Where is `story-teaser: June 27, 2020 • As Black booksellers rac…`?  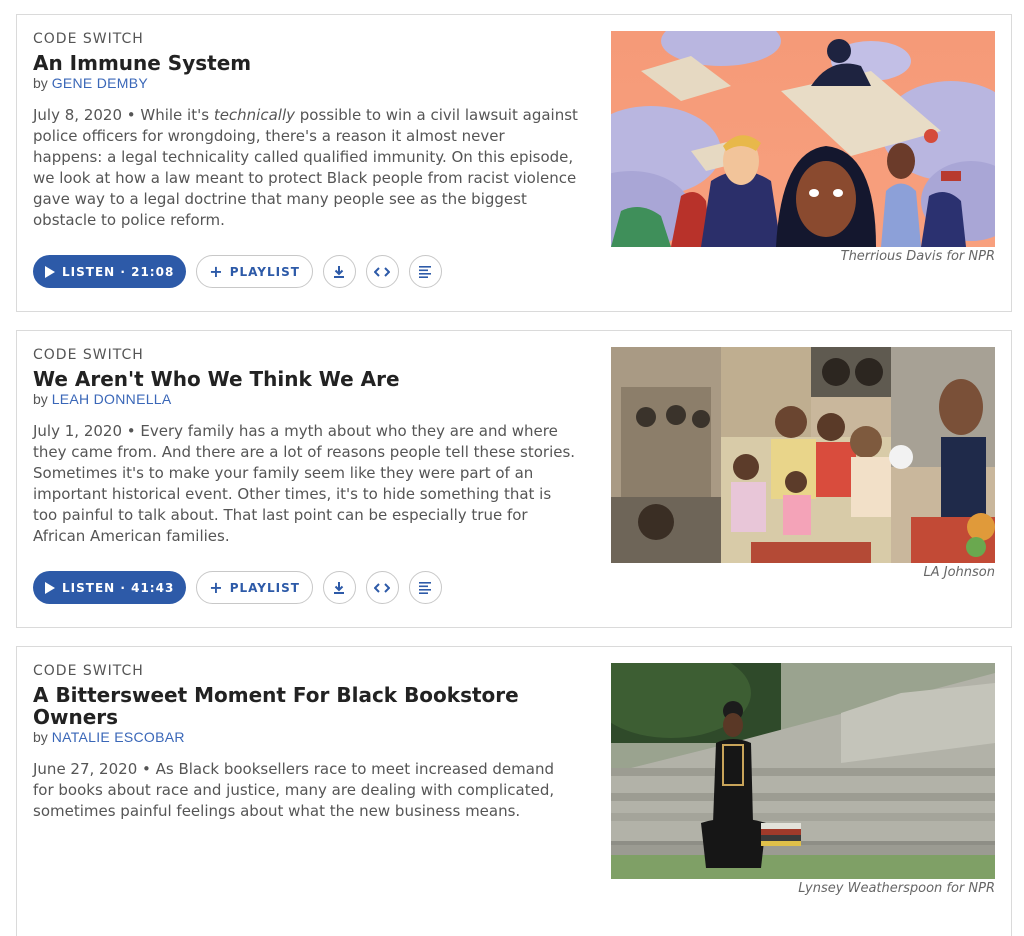 story-teaser: June 27, 2020 • As Black booksellers rac… is located at coordinates (305, 790).